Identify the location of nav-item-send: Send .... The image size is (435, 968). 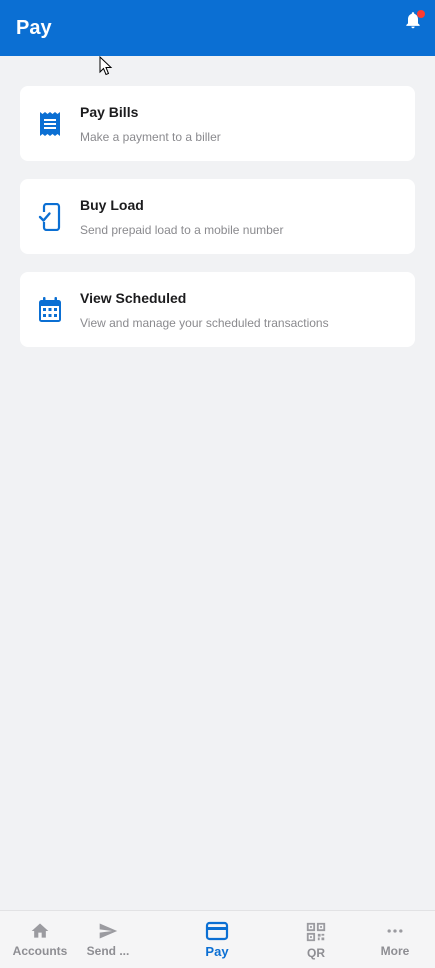
(108, 939).